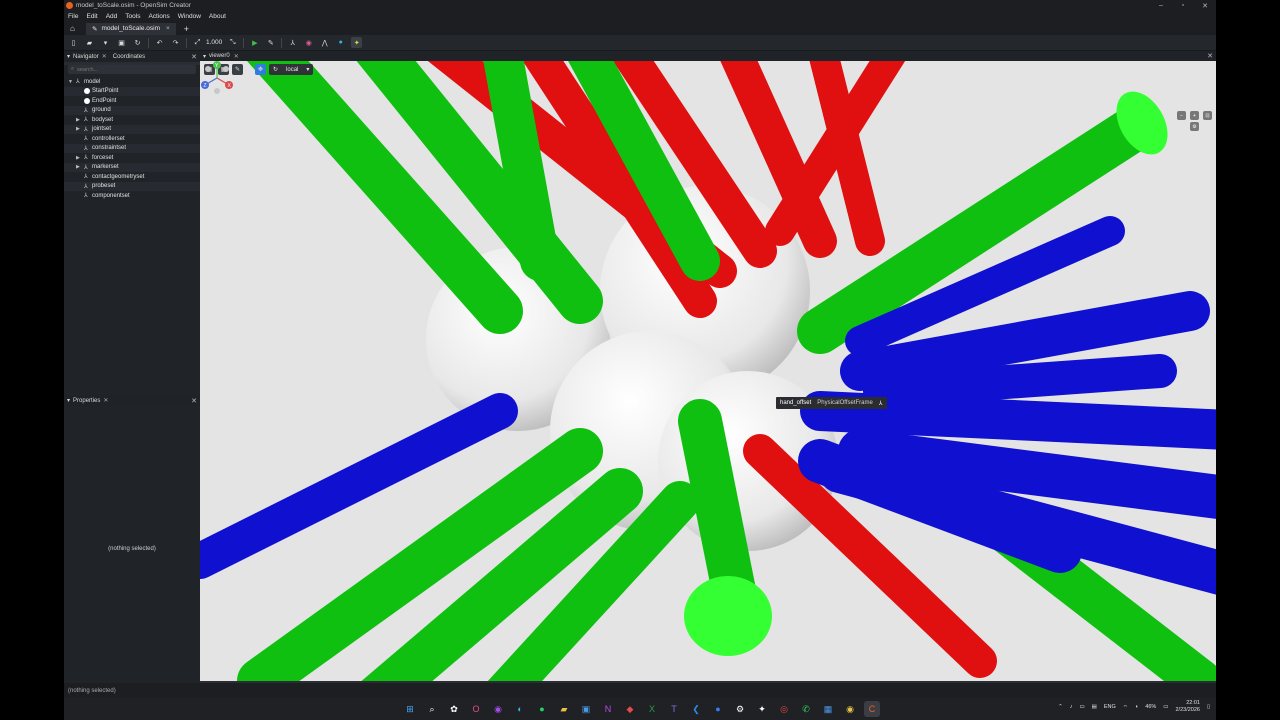 This screenshot has height=720, width=1280. Describe the element at coordinates (158, 16) in the screenshot. I see `menu-actions: Actions` at that location.